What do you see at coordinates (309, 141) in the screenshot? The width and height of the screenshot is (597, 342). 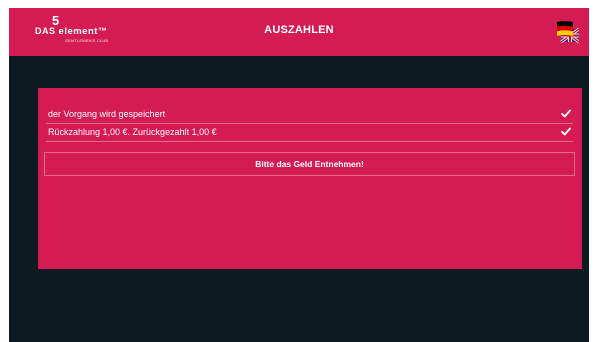 I see `row-divider` at bounding box center [309, 141].